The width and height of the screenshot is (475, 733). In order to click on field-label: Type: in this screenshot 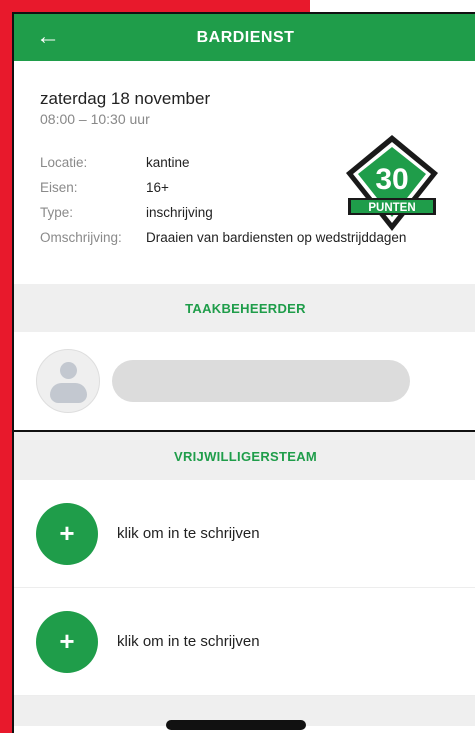, I will do `click(57, 212)`.